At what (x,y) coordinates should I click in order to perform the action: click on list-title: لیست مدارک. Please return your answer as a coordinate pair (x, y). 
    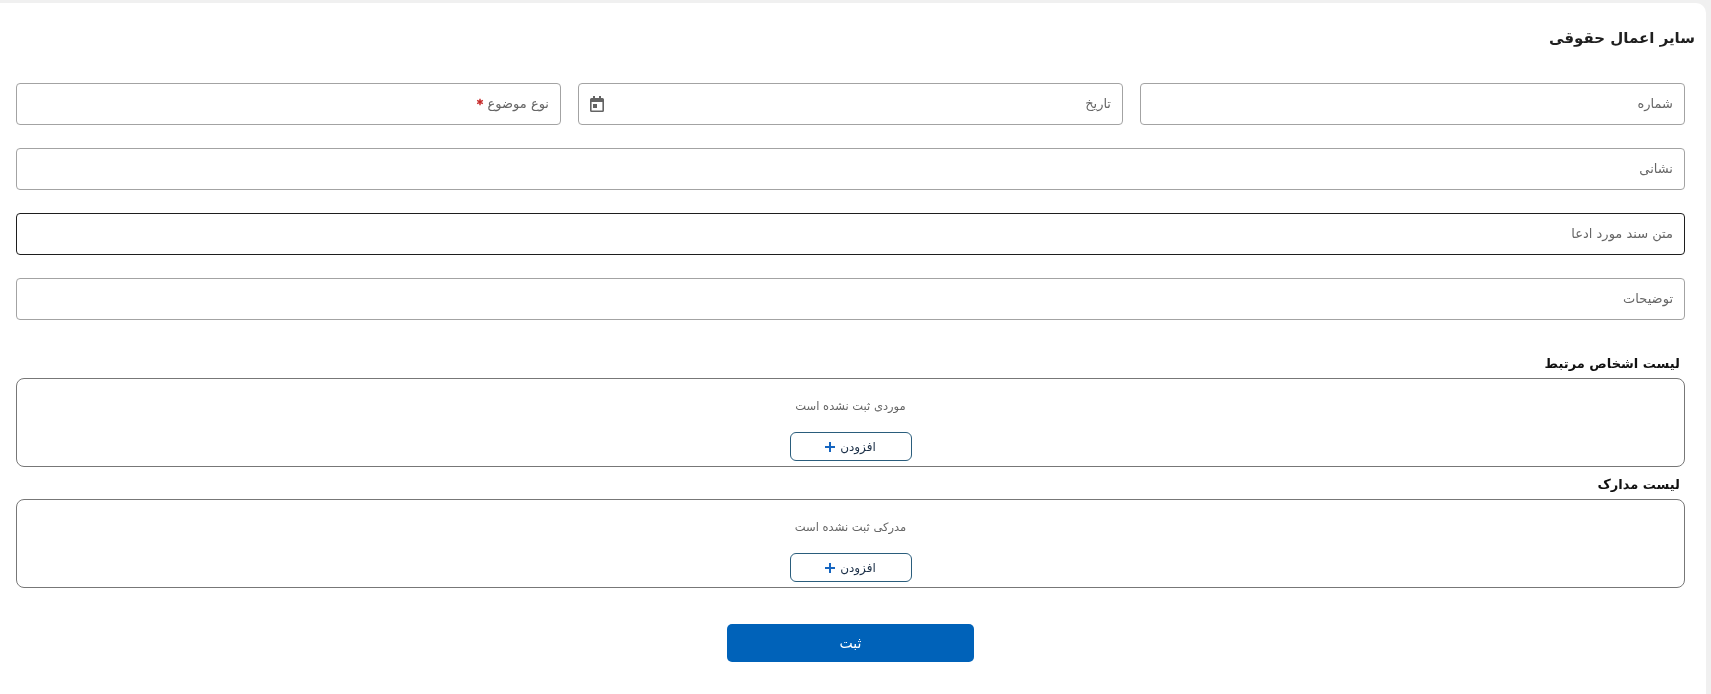
    Looking at the image, I should click on (1639, 485).